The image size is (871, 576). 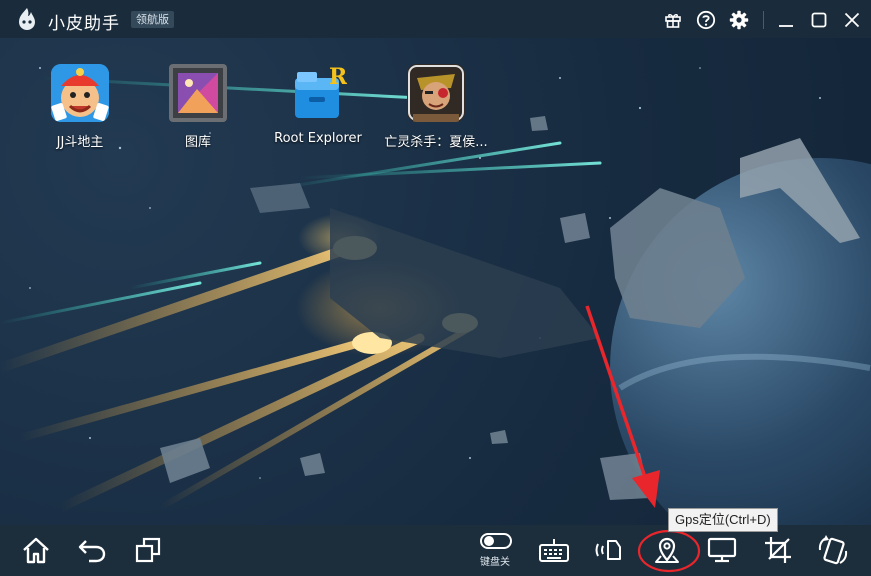 I want to click on rotate-screen-button, so click(x=833, y=550).